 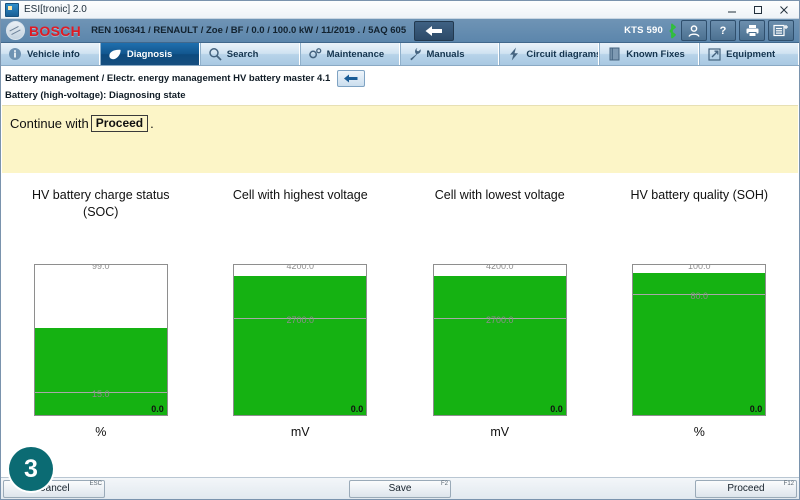 What do you see at coordinates (402, 95) in the screenshot?
I see `diagnosis-state-row: Battery (high-voltage): Diagnosing state` at bounding box center [402, 95].